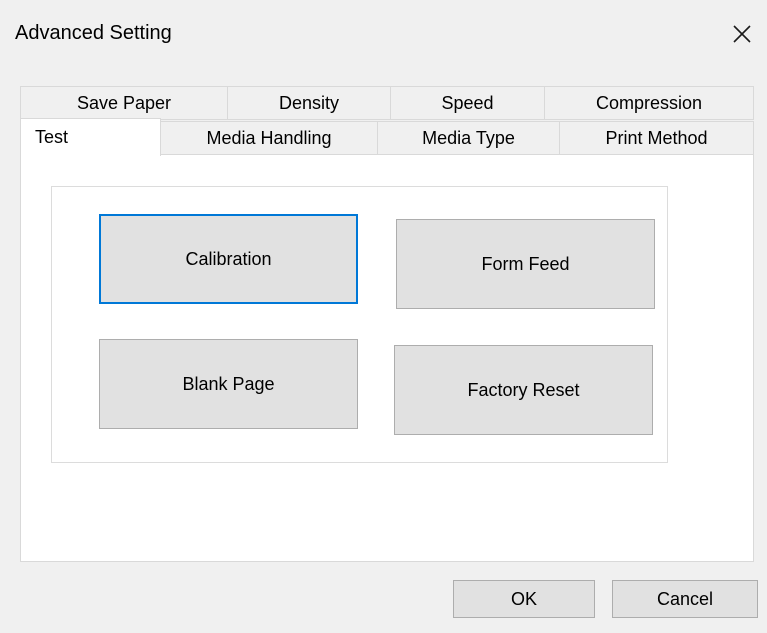 The height and width of the screenshot is (633, 767). Describe the element at coordinates (524, 599) in the screenshot. I see `ok-button: OK` at that location.